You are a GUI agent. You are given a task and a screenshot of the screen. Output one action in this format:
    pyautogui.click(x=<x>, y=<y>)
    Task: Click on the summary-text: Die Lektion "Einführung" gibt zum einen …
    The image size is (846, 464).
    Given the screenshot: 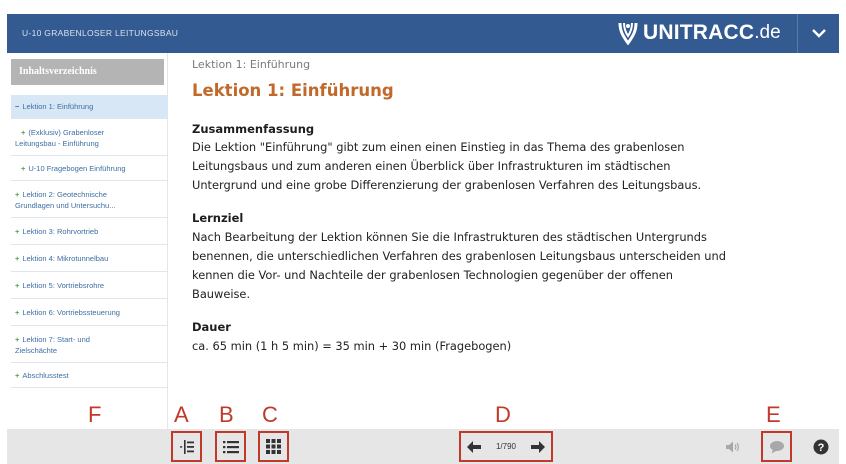 What is the action you would take?
    pyautogui.click(x=447, y=166)
    